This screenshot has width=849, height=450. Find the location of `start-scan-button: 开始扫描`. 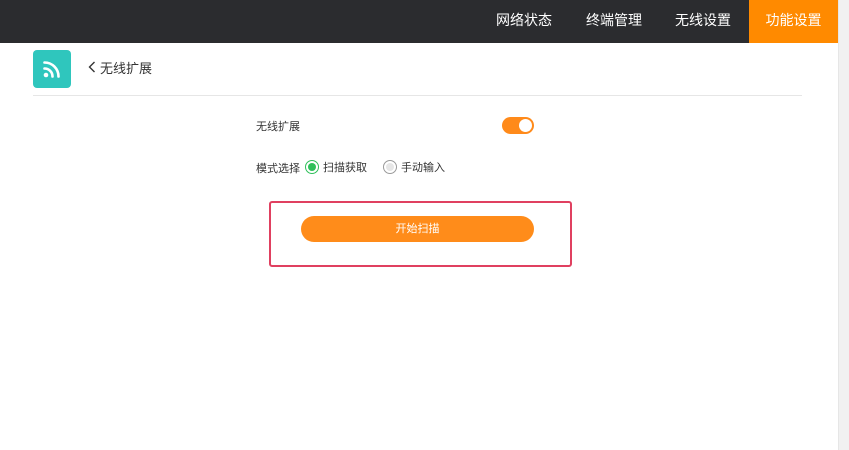

start-scan-button: 开始扫描 is located at coordinates (417, 229).